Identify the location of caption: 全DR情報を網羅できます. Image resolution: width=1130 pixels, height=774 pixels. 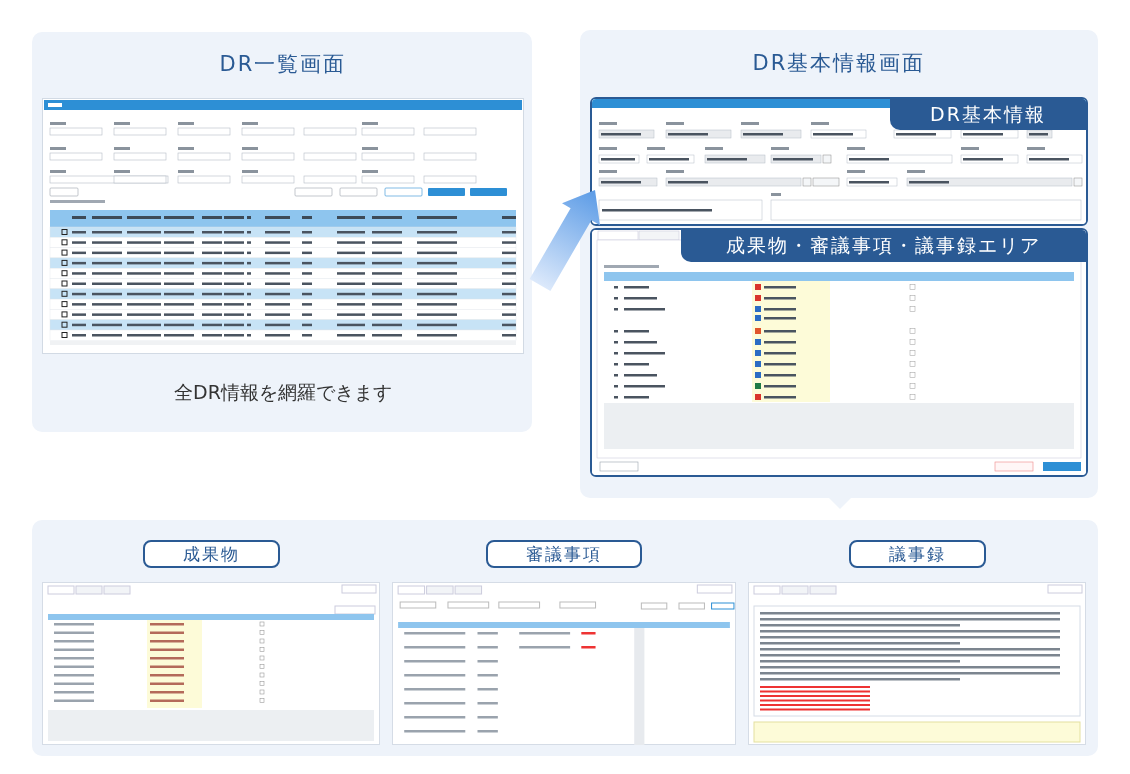
(283, 392).